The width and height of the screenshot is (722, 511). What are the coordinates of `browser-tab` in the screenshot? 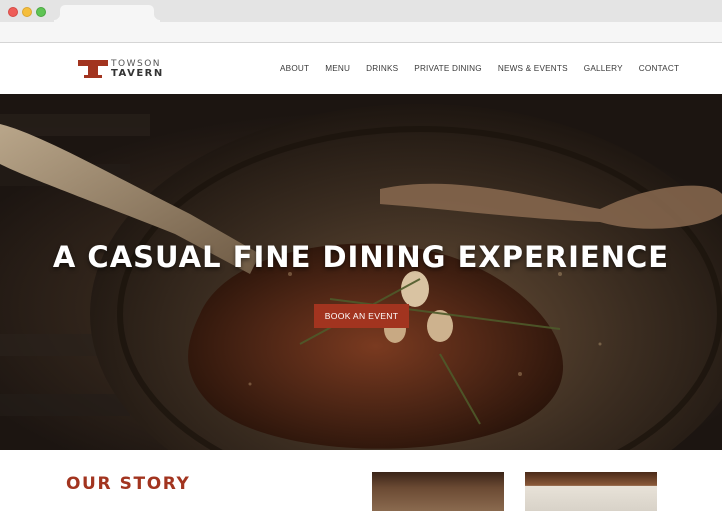 It's located at (107, 13).